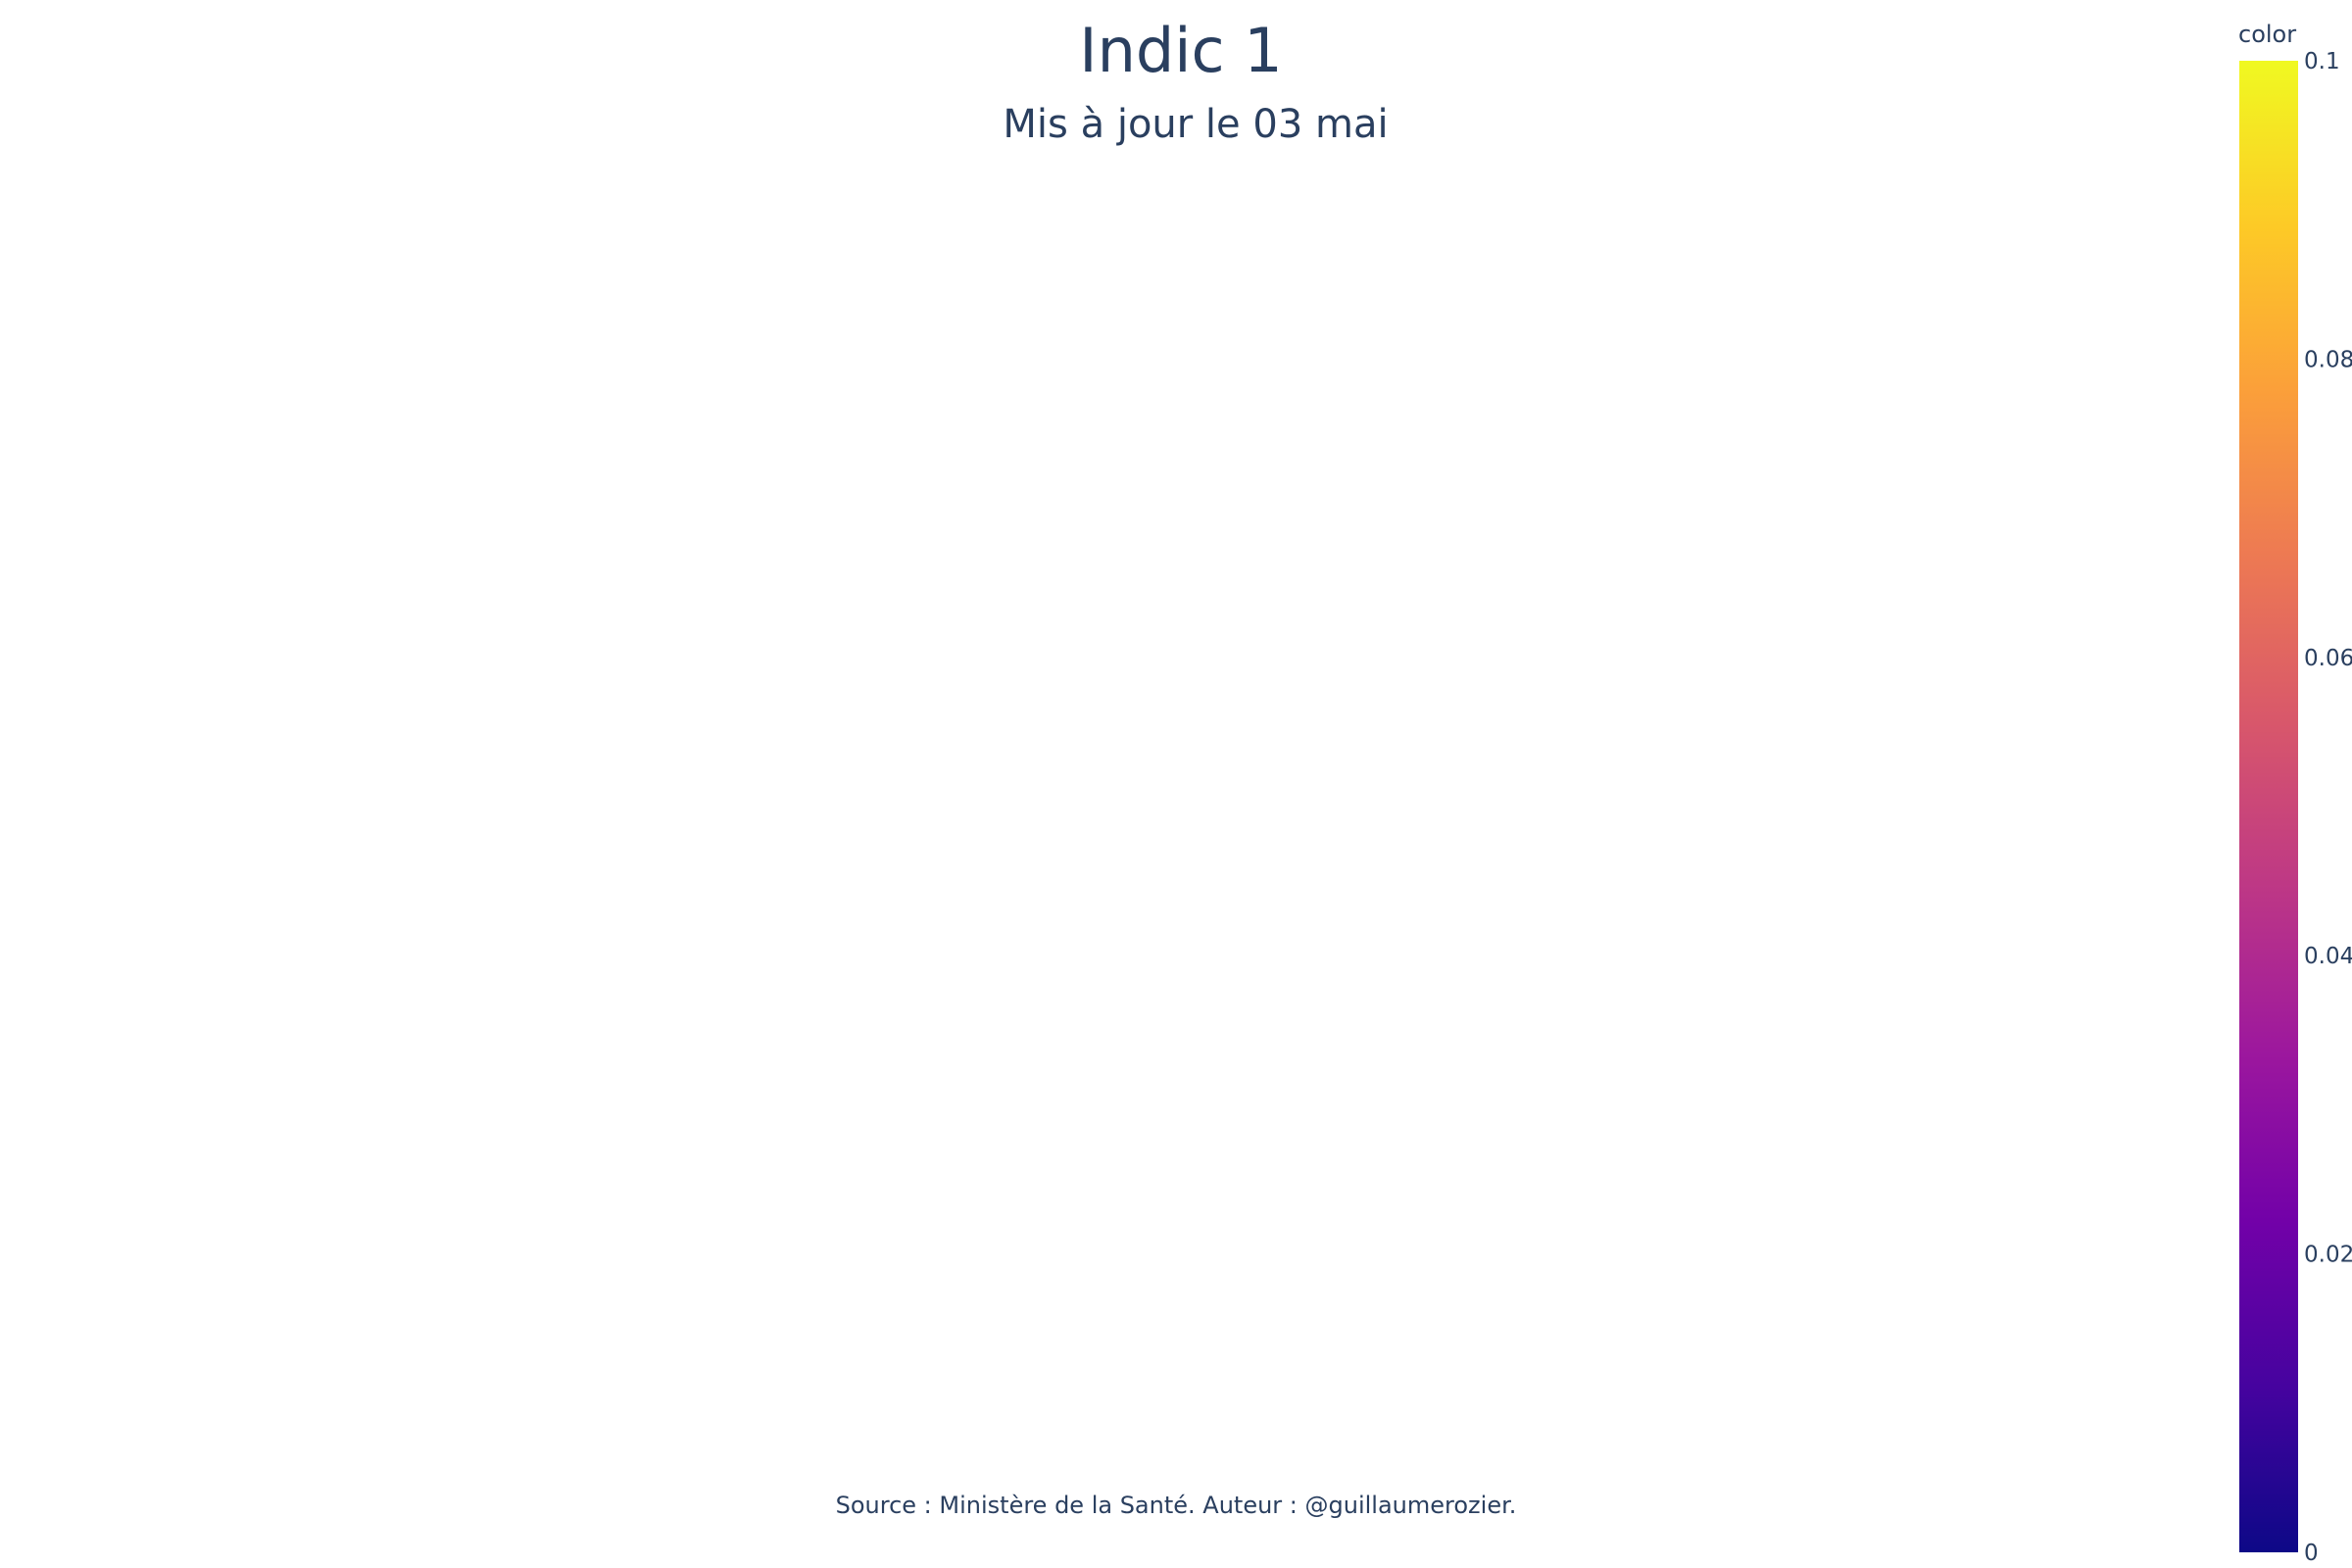 The width and height of the screenshot is (2352, 1568). I want to click on colorbar-tick-label: 0, so click(2311, 1553).